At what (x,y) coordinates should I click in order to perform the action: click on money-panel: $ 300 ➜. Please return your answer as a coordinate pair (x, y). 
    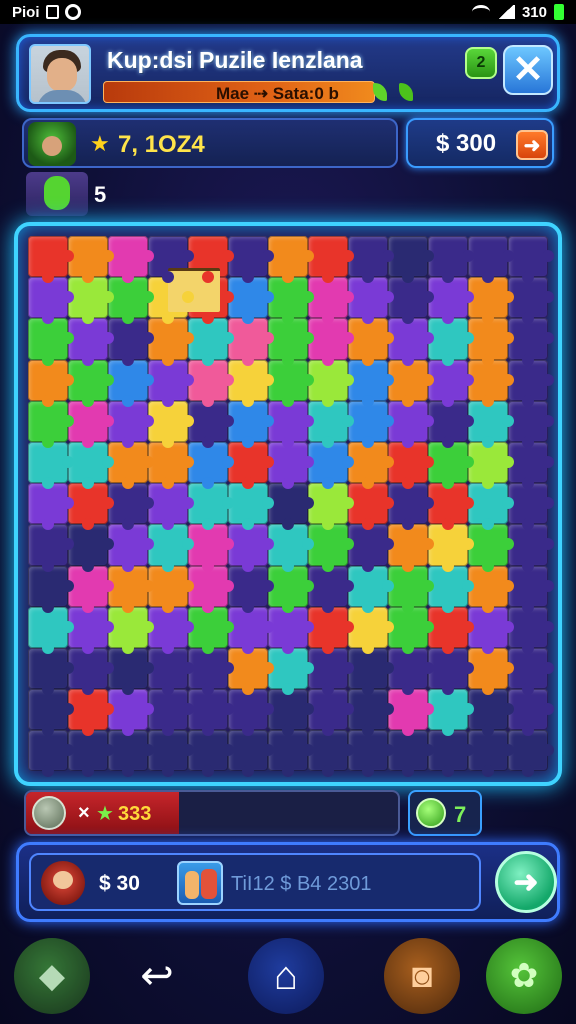
    Looking at the image, I should click on (480, 143).